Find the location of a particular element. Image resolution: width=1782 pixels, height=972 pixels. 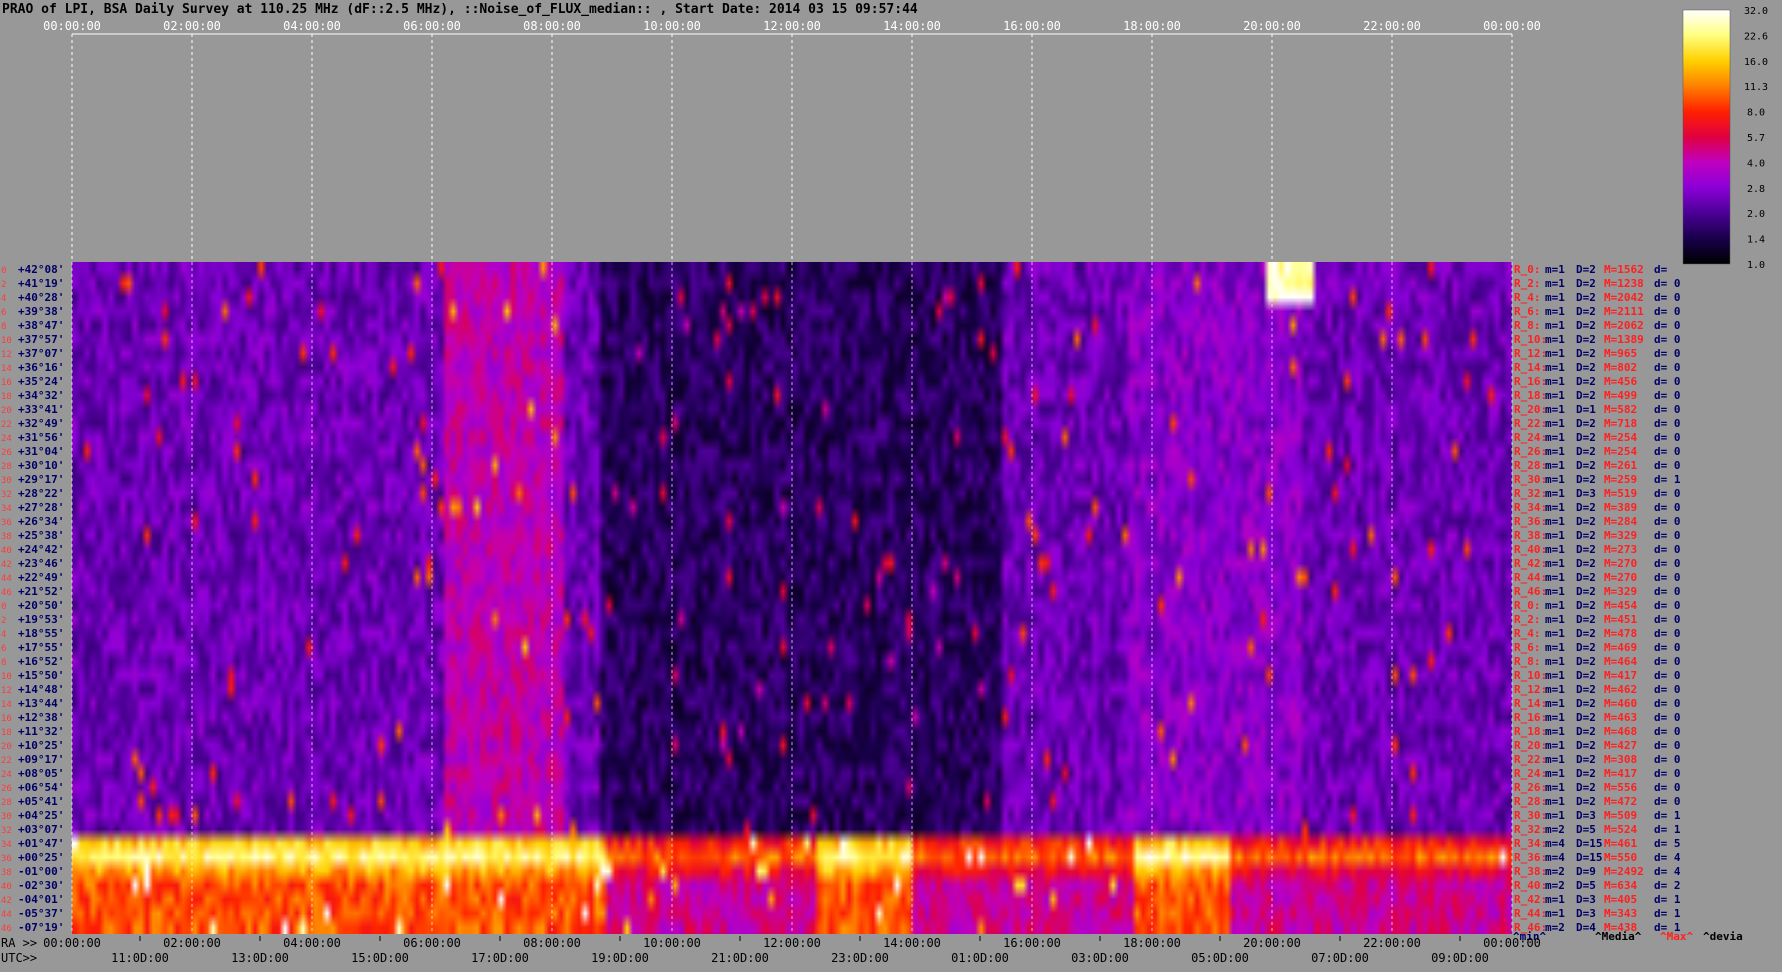

utc-tick-label: 01:0D:00 is located at coordinates (980, 958).